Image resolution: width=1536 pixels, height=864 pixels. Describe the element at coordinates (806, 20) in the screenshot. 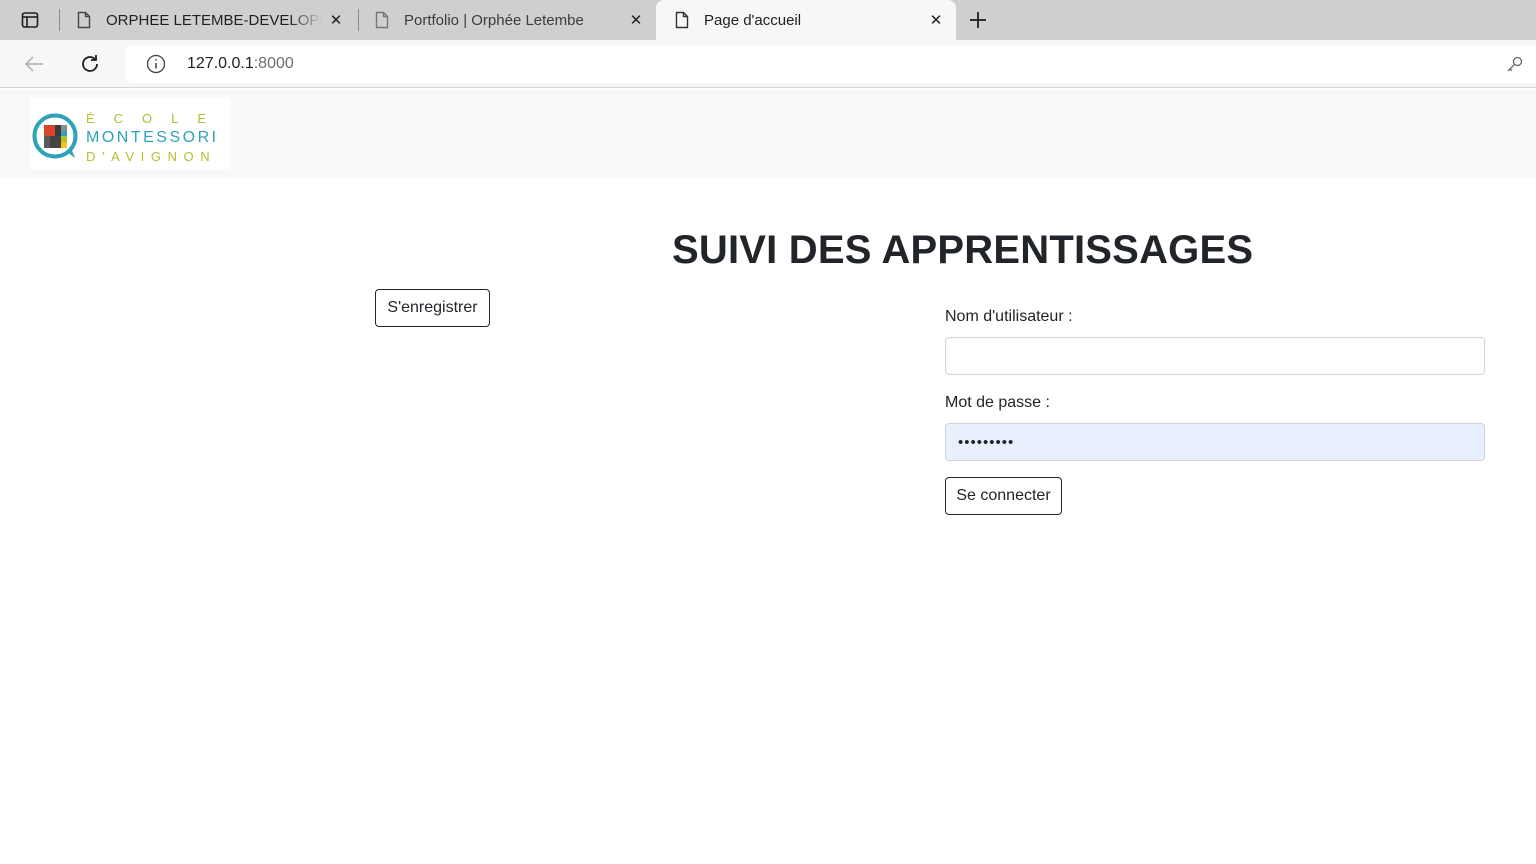

I see `tab-page-accueil: Page d'accueil ✕` at that location.